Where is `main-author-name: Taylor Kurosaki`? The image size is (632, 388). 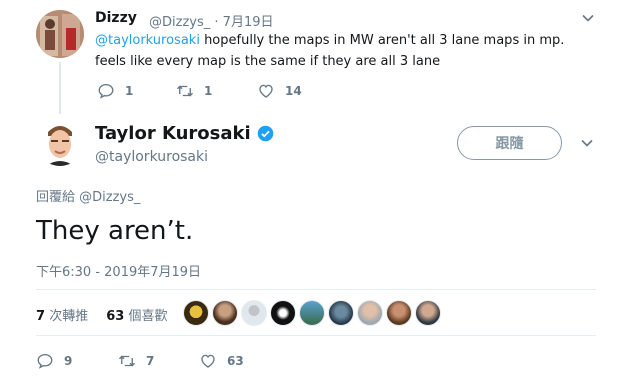 main-author-name: Taylor Kurosaki is located at coordinates (173, 133).